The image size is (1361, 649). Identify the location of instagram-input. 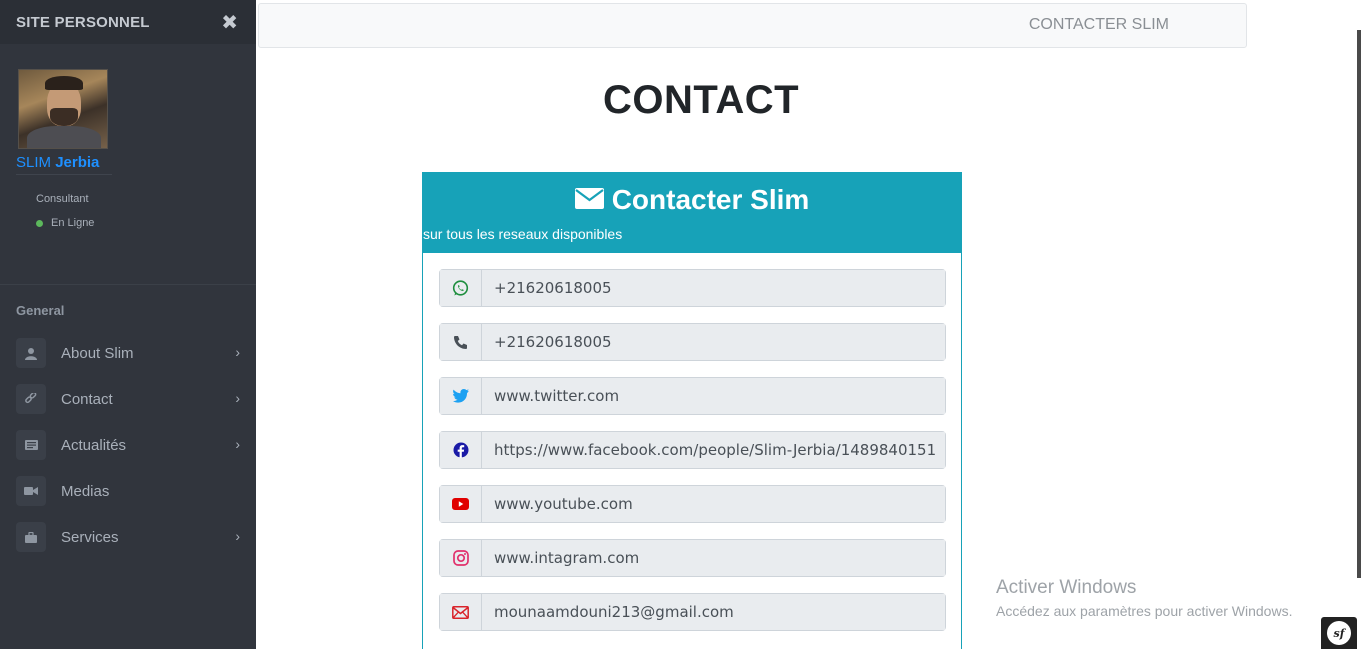
(713, 558).